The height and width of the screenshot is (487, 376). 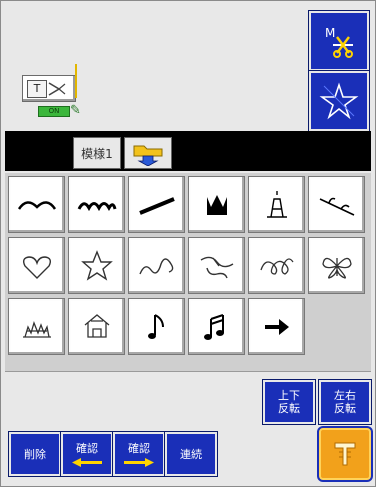 I want to click on left-arrow-icon, so click(x=87, y=462).